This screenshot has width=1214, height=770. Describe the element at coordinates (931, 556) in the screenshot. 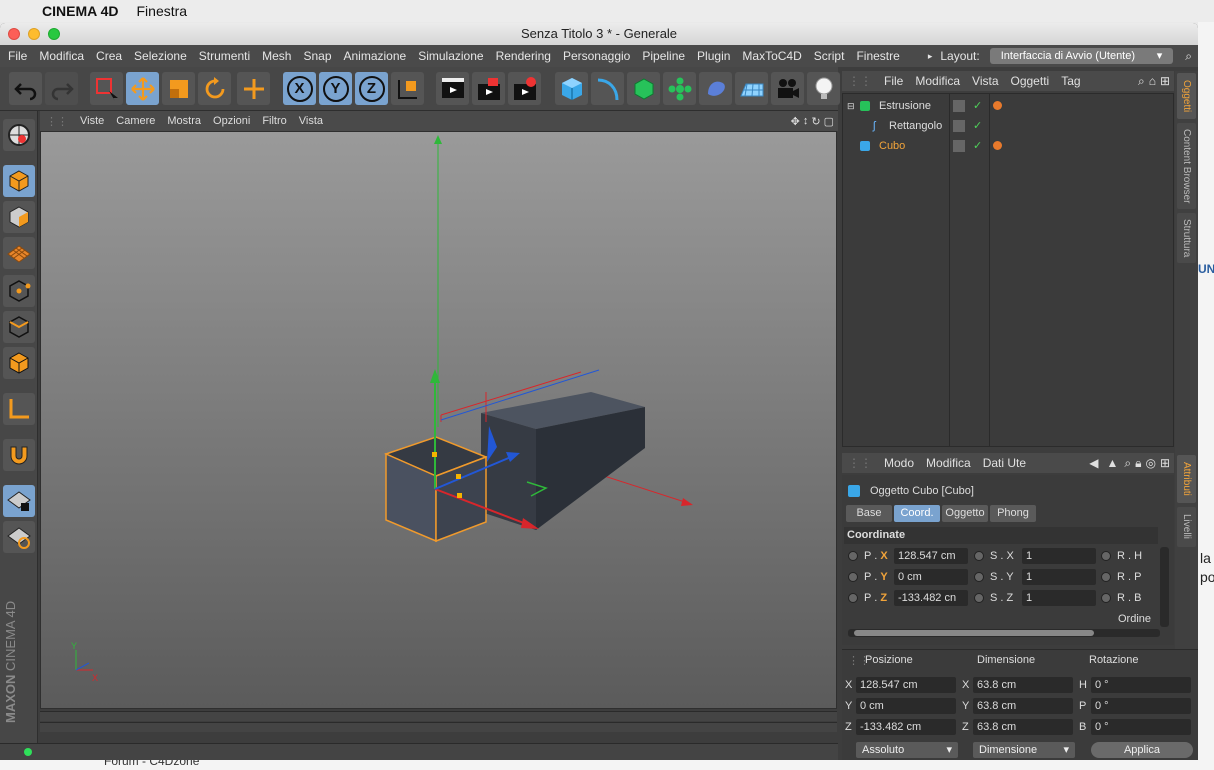

I see `position-x-field: 128.547 cm` at that location.